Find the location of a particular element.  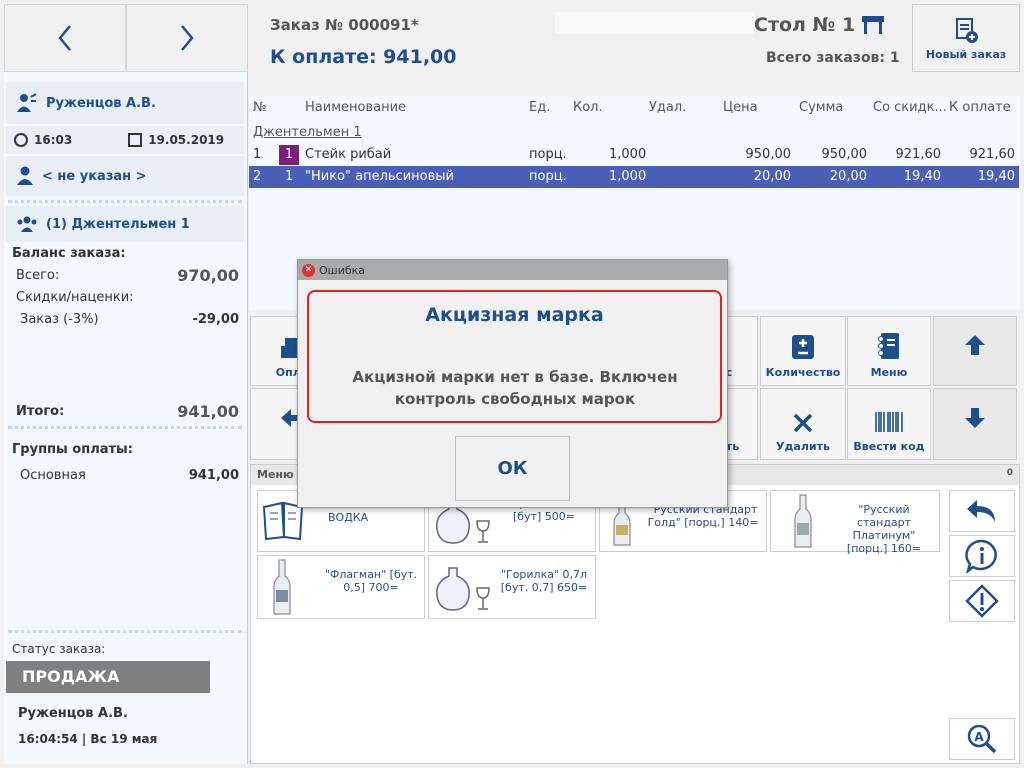

error-icon: ✕ is located at coordinates (308, 270).